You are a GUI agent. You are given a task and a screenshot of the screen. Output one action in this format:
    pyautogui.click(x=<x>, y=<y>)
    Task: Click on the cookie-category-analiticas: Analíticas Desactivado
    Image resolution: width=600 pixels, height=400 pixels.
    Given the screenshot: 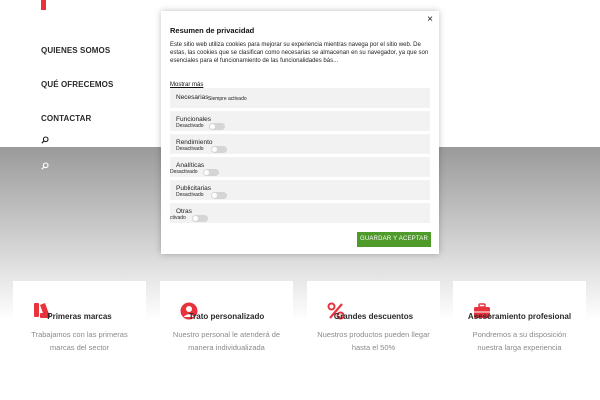 What is the action you would take?
    pyautogui.click(x=300, y=167)
    